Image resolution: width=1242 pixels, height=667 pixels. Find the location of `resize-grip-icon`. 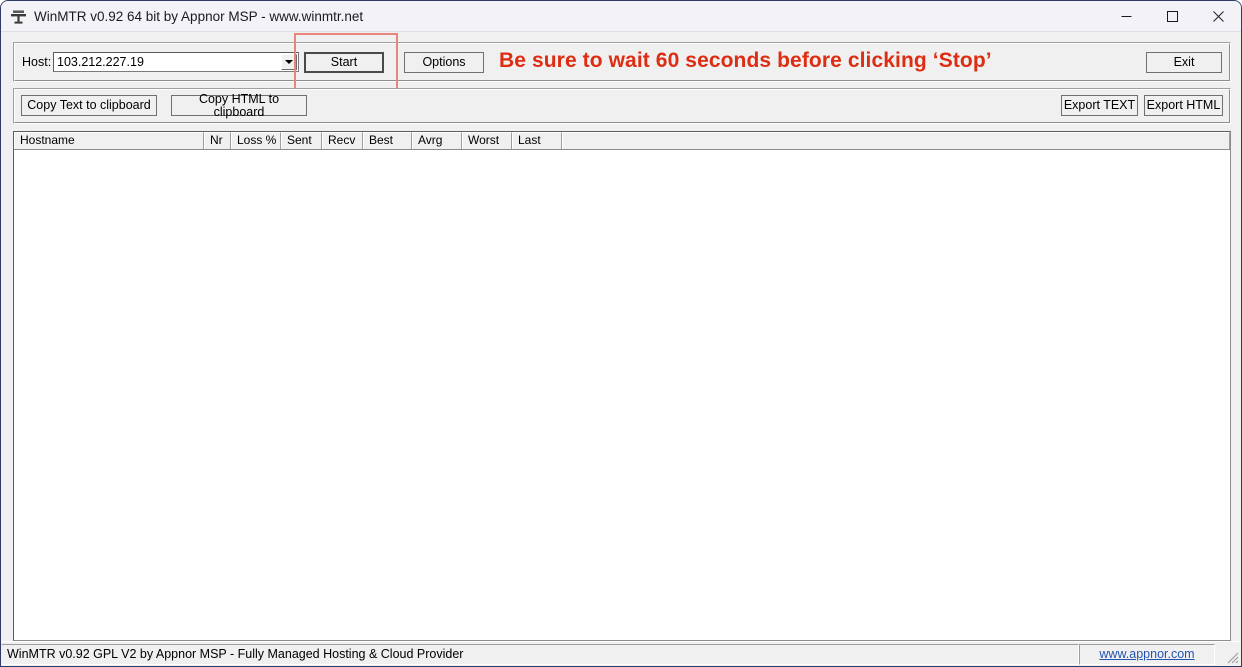

resize-grip-icon is located at coordinates (1231, 656).